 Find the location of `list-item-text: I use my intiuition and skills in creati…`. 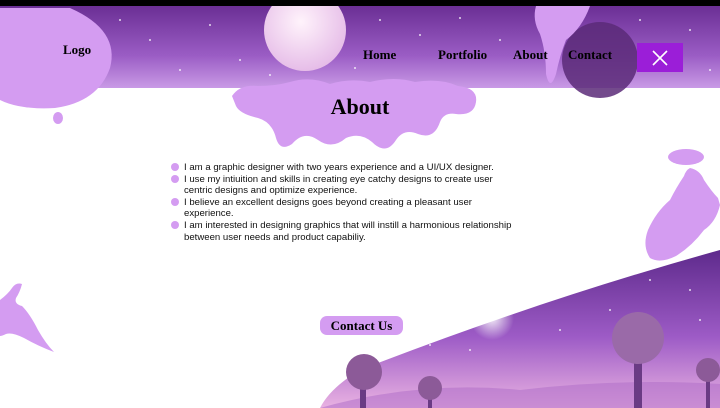

list-item-text: I use my intiuition and skills in creati… is located at coordinates (338, 185).